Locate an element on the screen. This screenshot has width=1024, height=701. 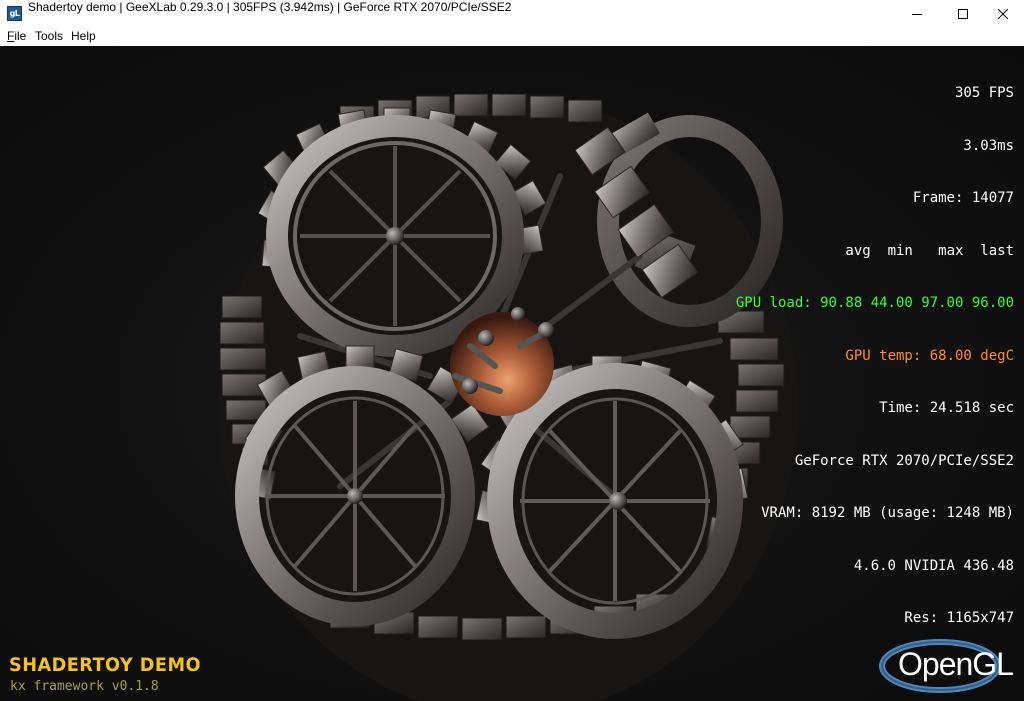
hud-gl-version: 4.6.0 NVIDIA 436.48 is located at coordinates (933, 565).